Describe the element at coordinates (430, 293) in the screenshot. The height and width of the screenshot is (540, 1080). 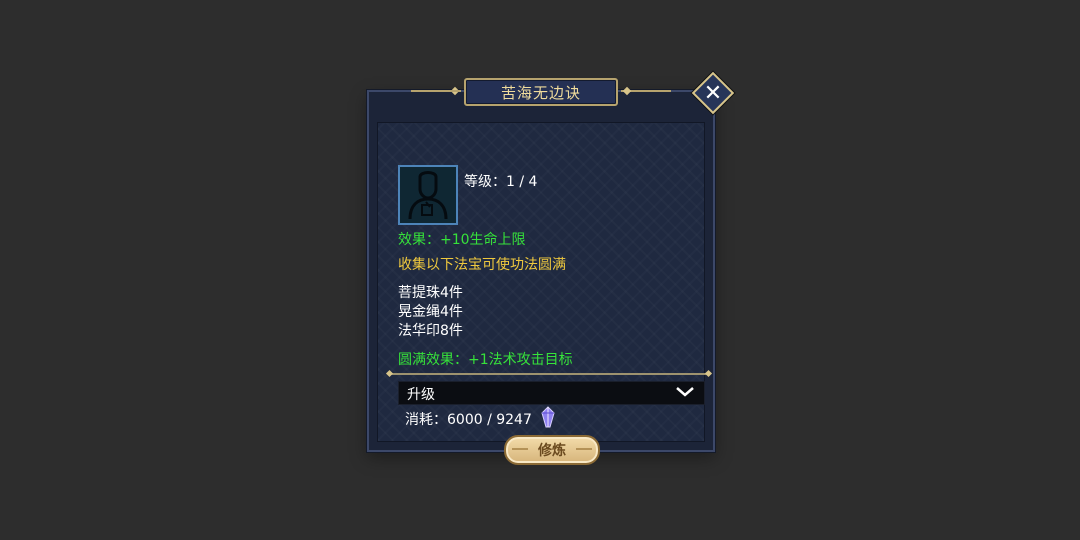
I see `requirement-item: 菩提珠4件` at that location.